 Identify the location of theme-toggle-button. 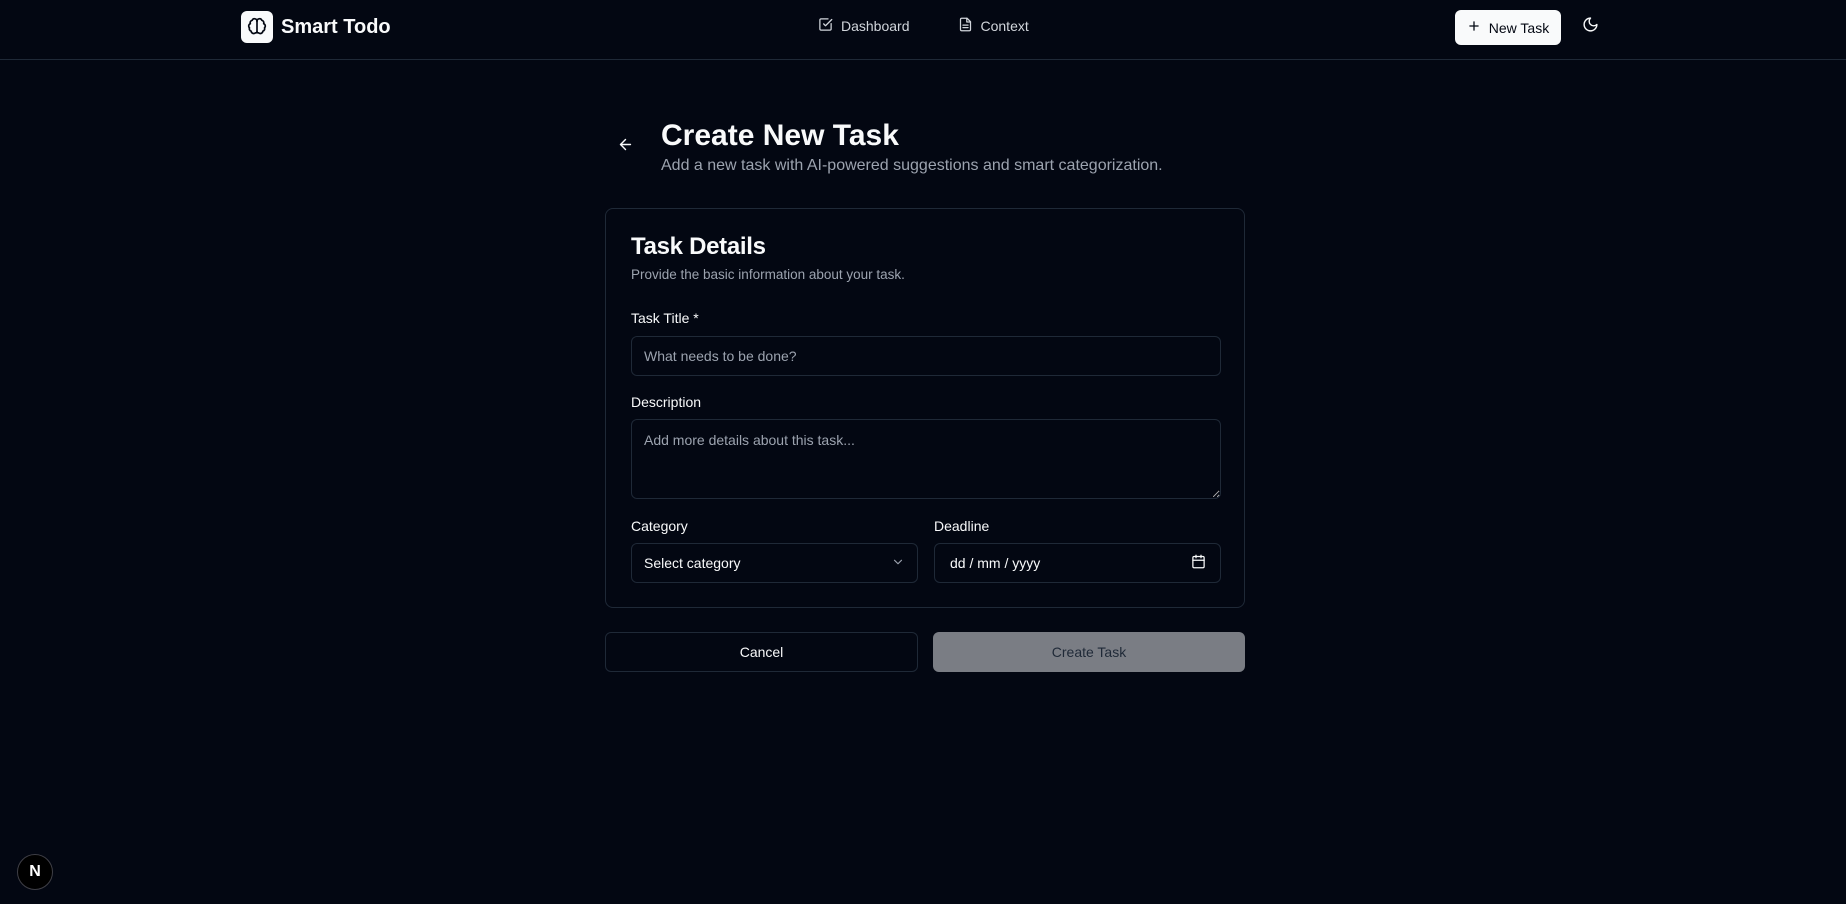
(1590, 27).